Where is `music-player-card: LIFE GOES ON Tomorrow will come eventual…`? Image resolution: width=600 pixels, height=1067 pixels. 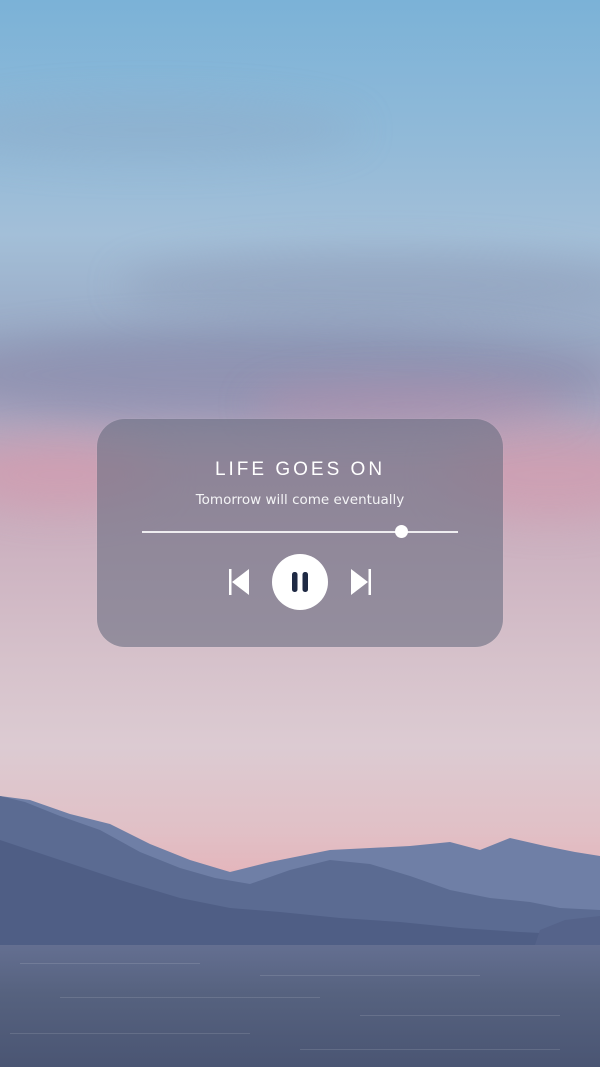 music-player-card: LIFE GOES ON Tomorrow will come eventual… is located at coordinates (300, 533).